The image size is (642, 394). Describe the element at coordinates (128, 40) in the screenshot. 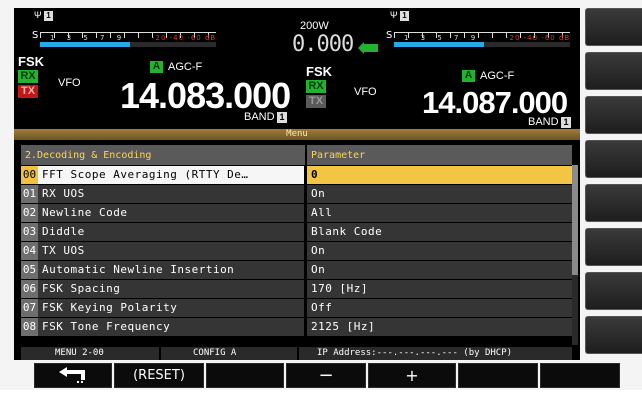

I see `s-meter-left: 1 3 5 7 9 -20 -40 -60 dB` at that location.